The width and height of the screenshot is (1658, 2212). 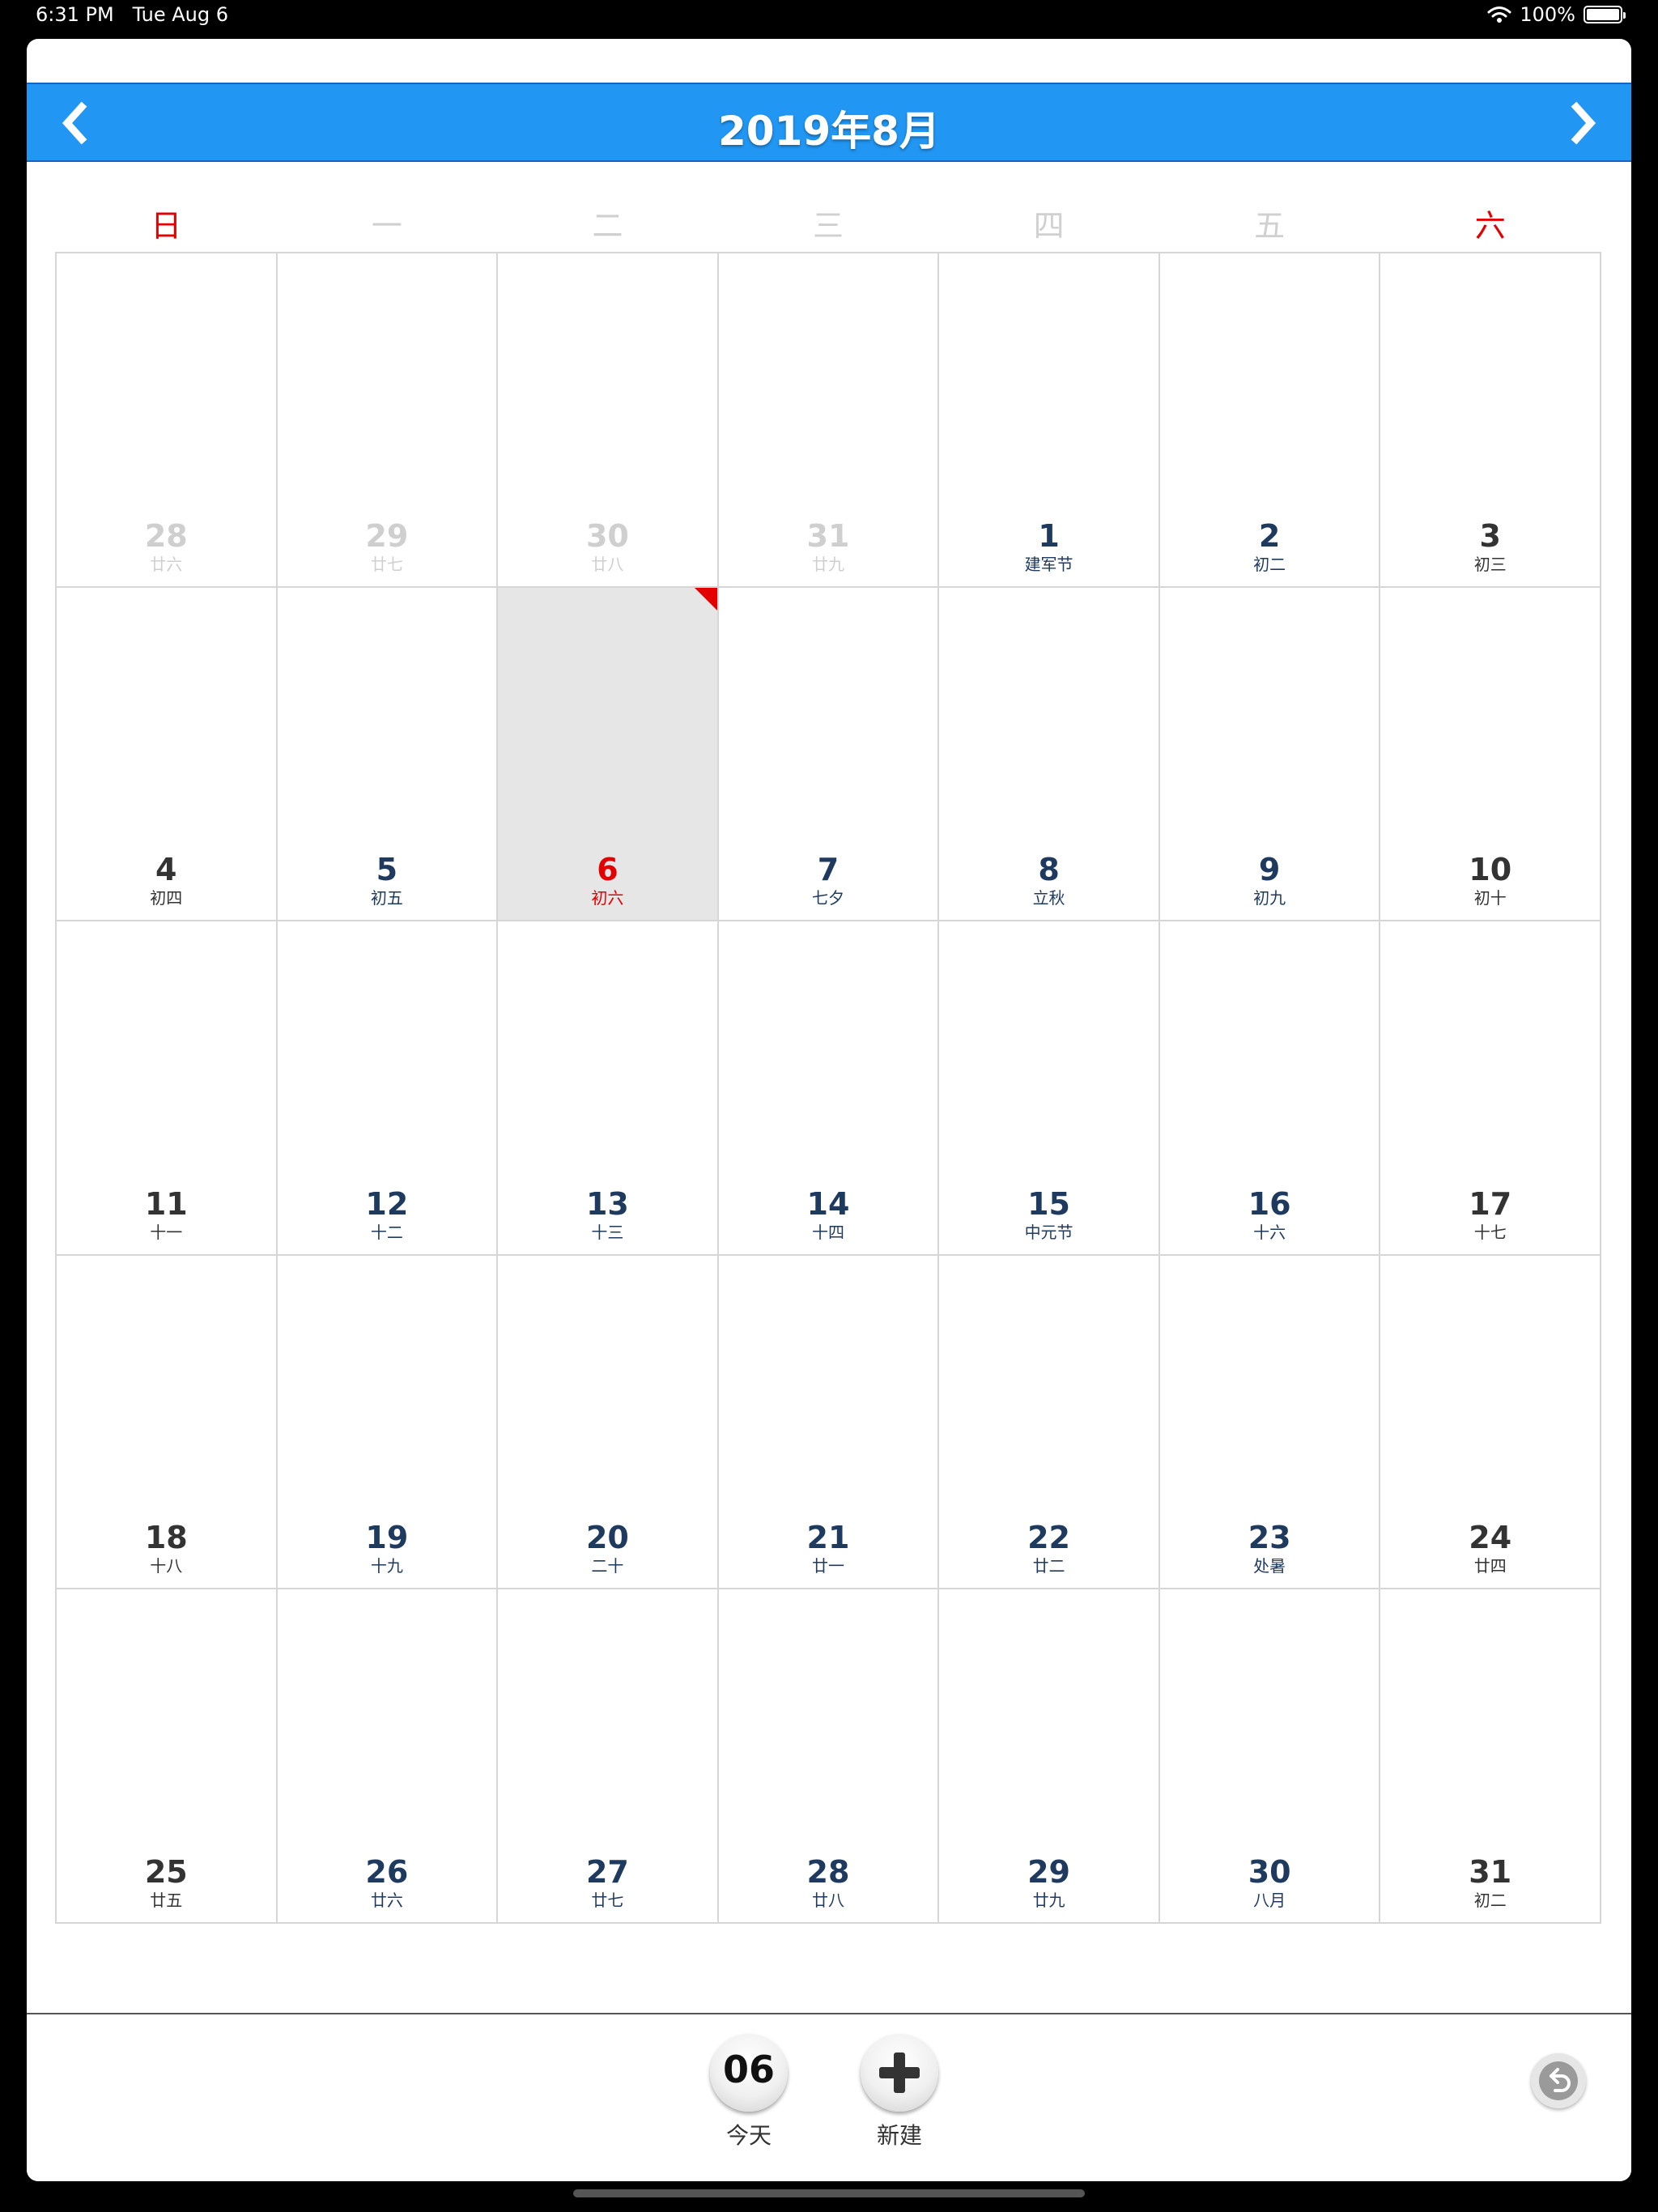 I want to click on month-header: 2019年8月, so click(x=829, y=122).